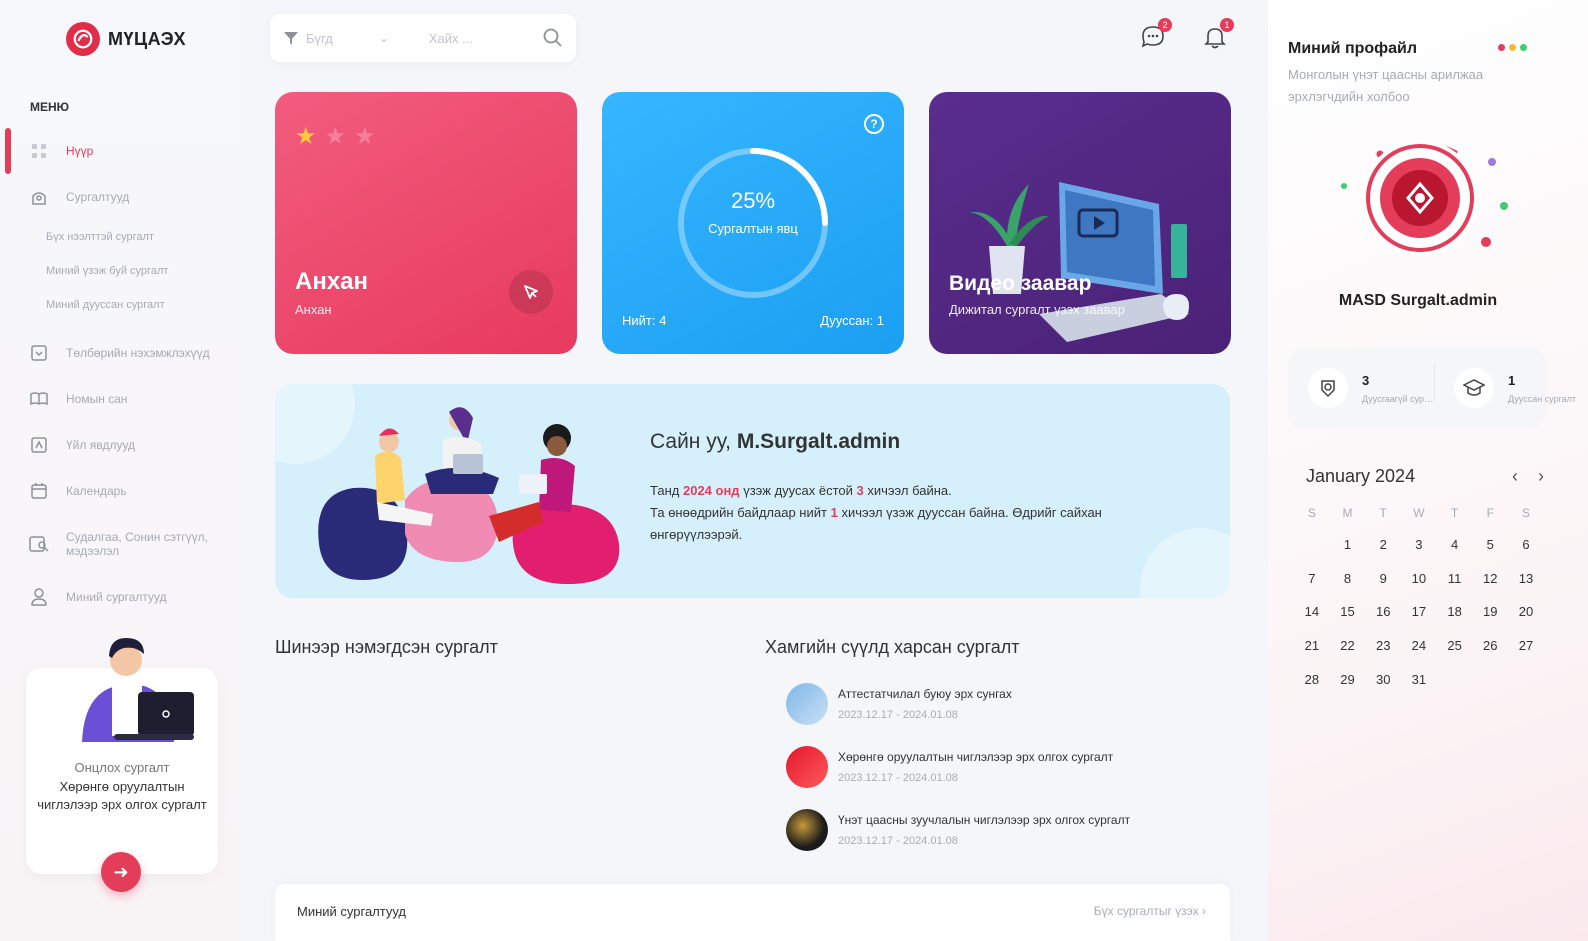 The image size is (1588, 941). What do you see at coordinates (909, 490) in the screenshot?
I see `msg-text: хичээл байна.` at bounding box center [909, 490].